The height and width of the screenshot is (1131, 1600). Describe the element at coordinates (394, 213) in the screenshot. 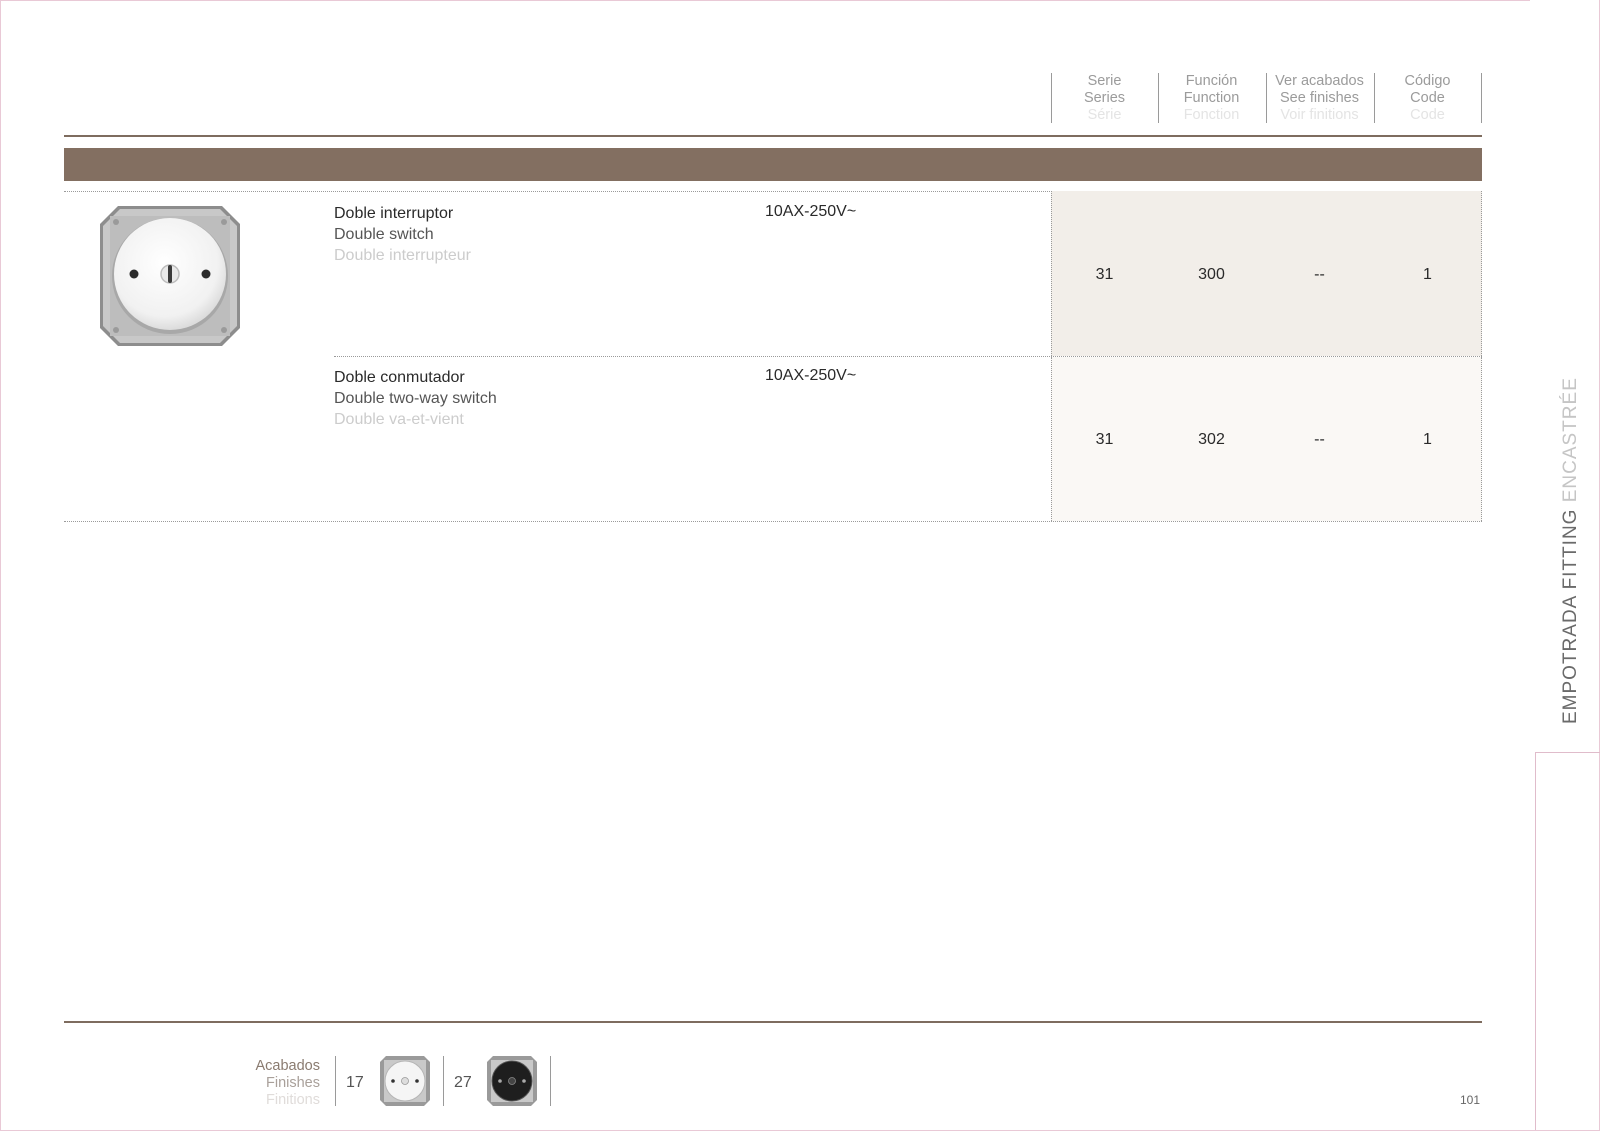

I see `product-name-es: Doble interruptor` at that location.